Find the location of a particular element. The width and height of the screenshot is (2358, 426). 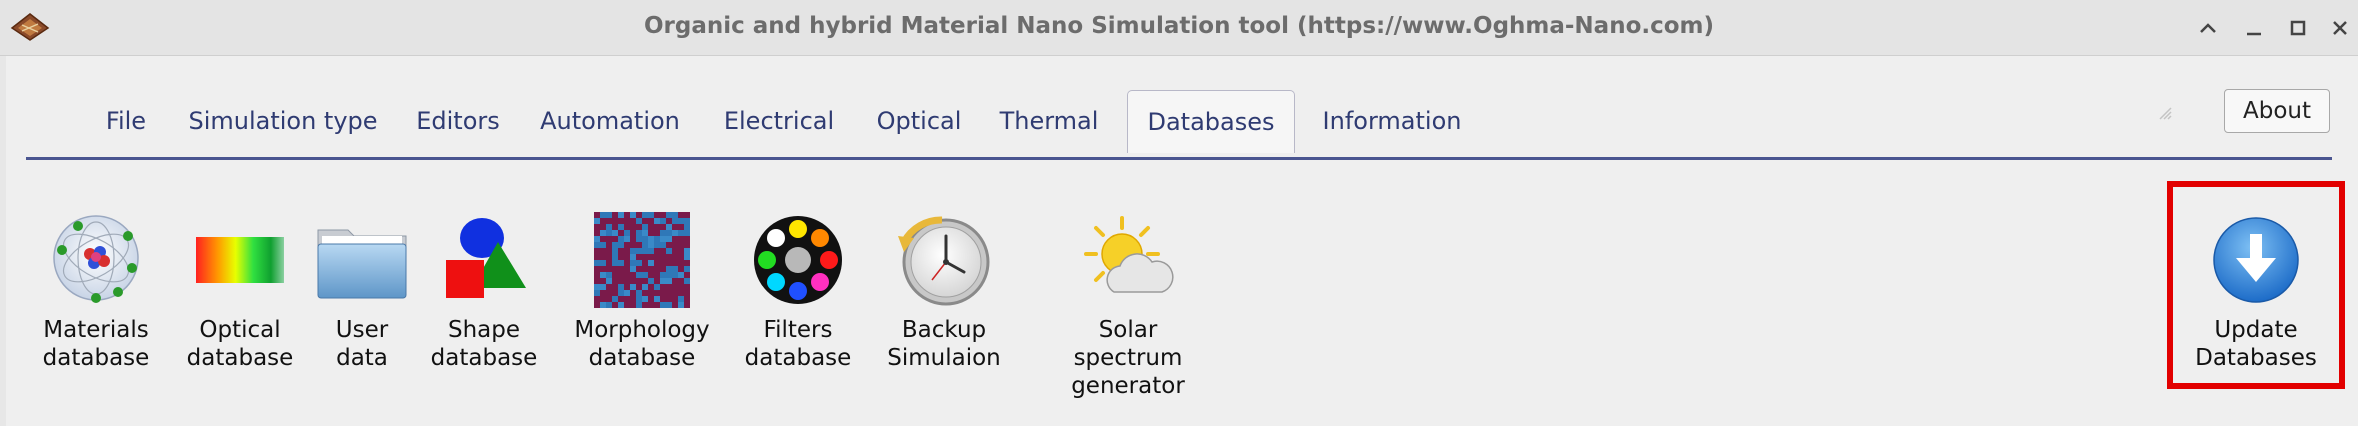

chevron-up-icon is located at coordinates (2208, 28).